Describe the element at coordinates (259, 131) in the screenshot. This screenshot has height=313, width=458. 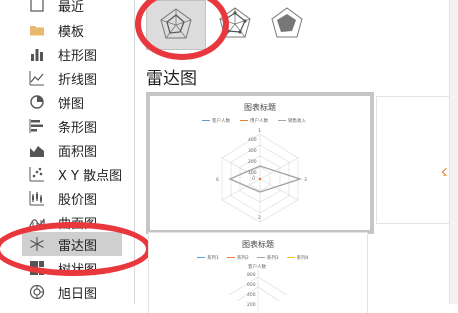
I see `axis-label: 1` at that location.